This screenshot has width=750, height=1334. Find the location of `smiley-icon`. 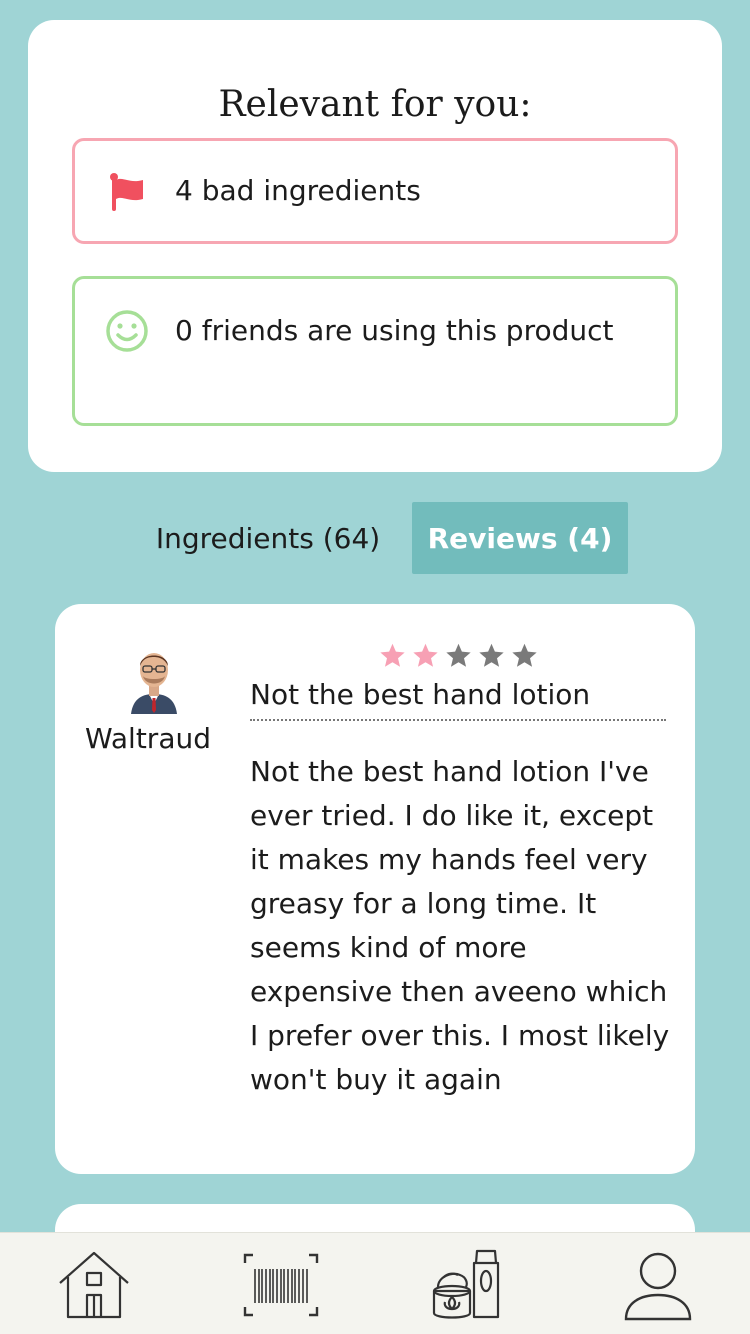

smiley-icon is located at coordinates (127, 331).